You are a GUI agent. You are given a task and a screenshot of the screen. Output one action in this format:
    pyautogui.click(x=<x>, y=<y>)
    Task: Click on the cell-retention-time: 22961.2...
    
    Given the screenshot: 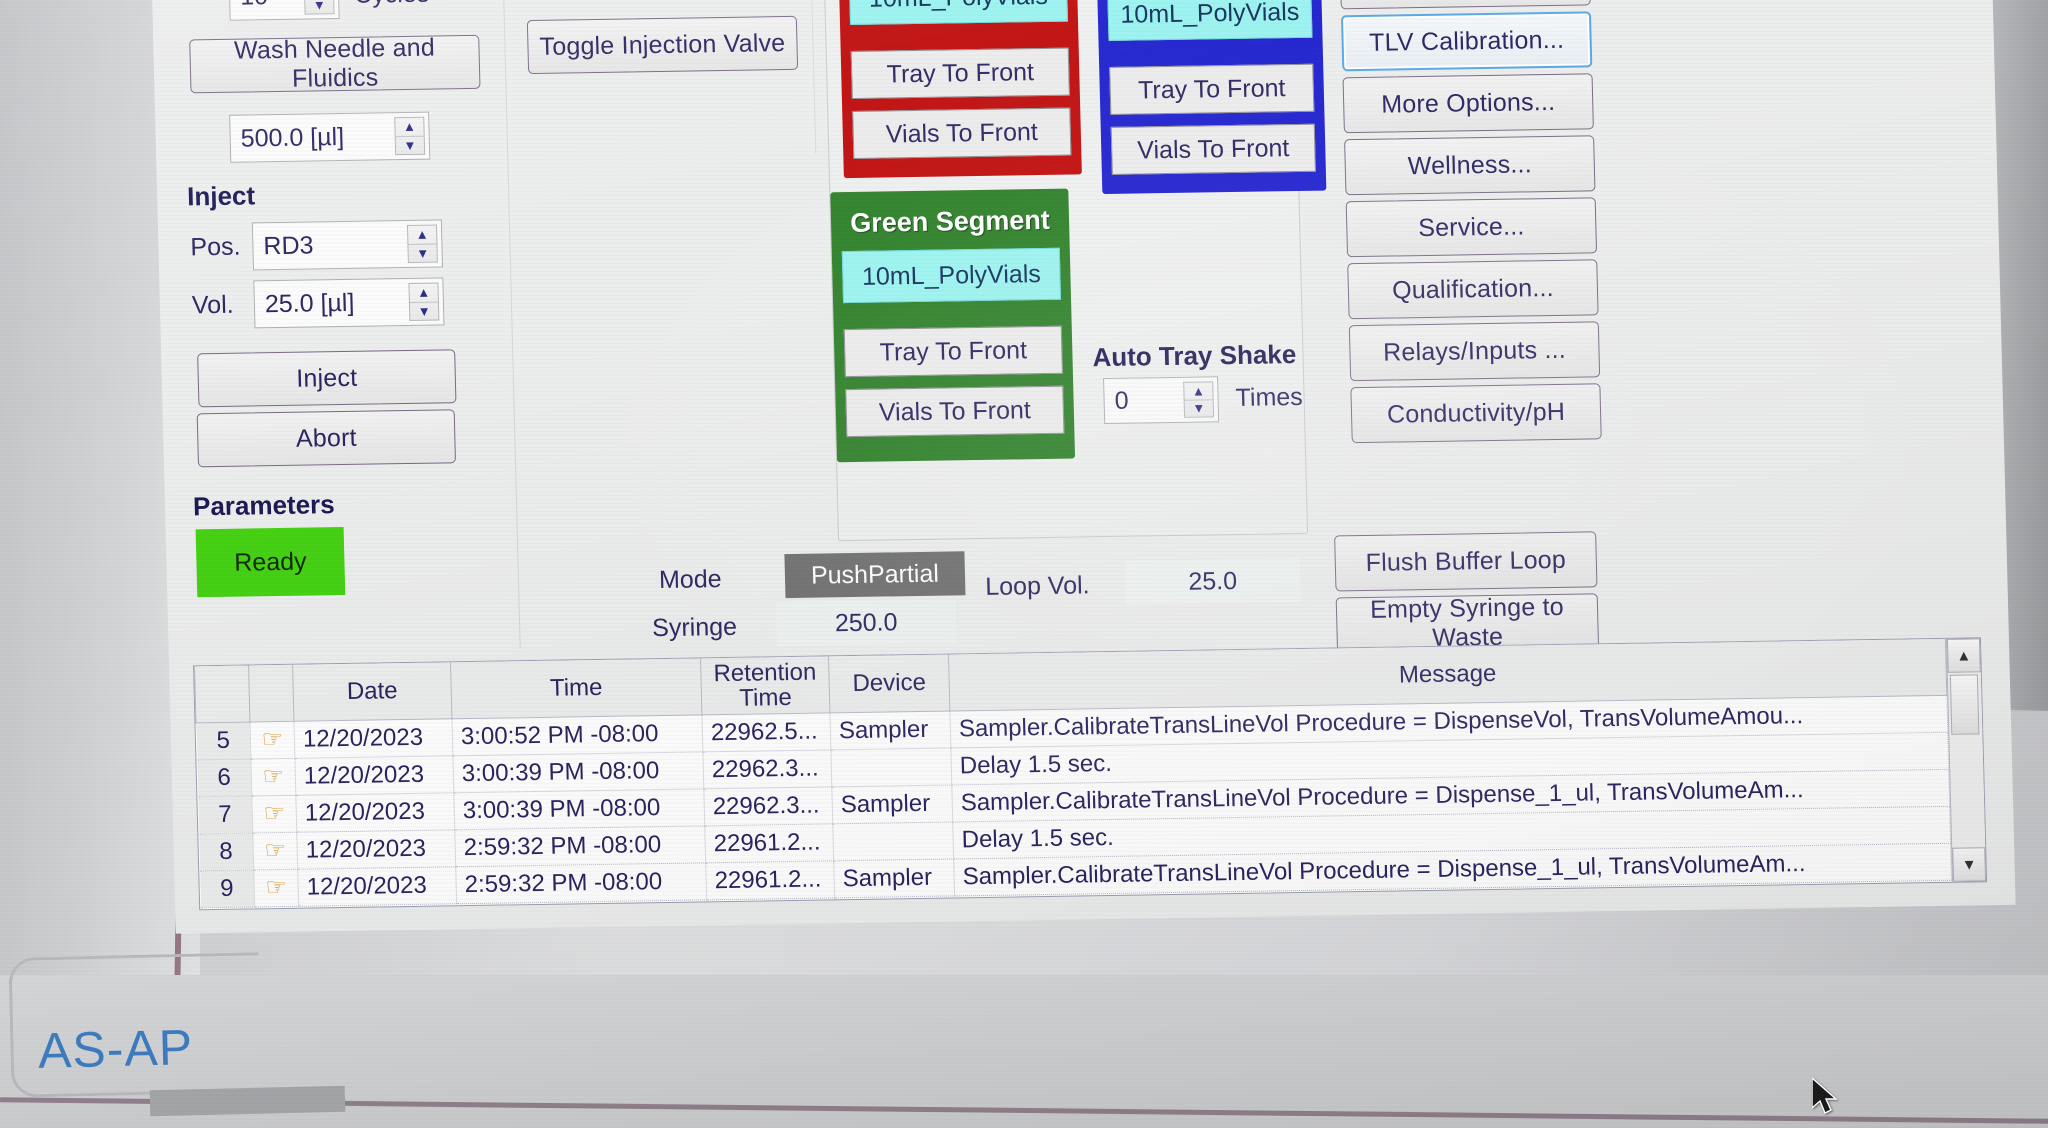 What is the action you would take?
    pyautogui.click(x=770, y=880)
    